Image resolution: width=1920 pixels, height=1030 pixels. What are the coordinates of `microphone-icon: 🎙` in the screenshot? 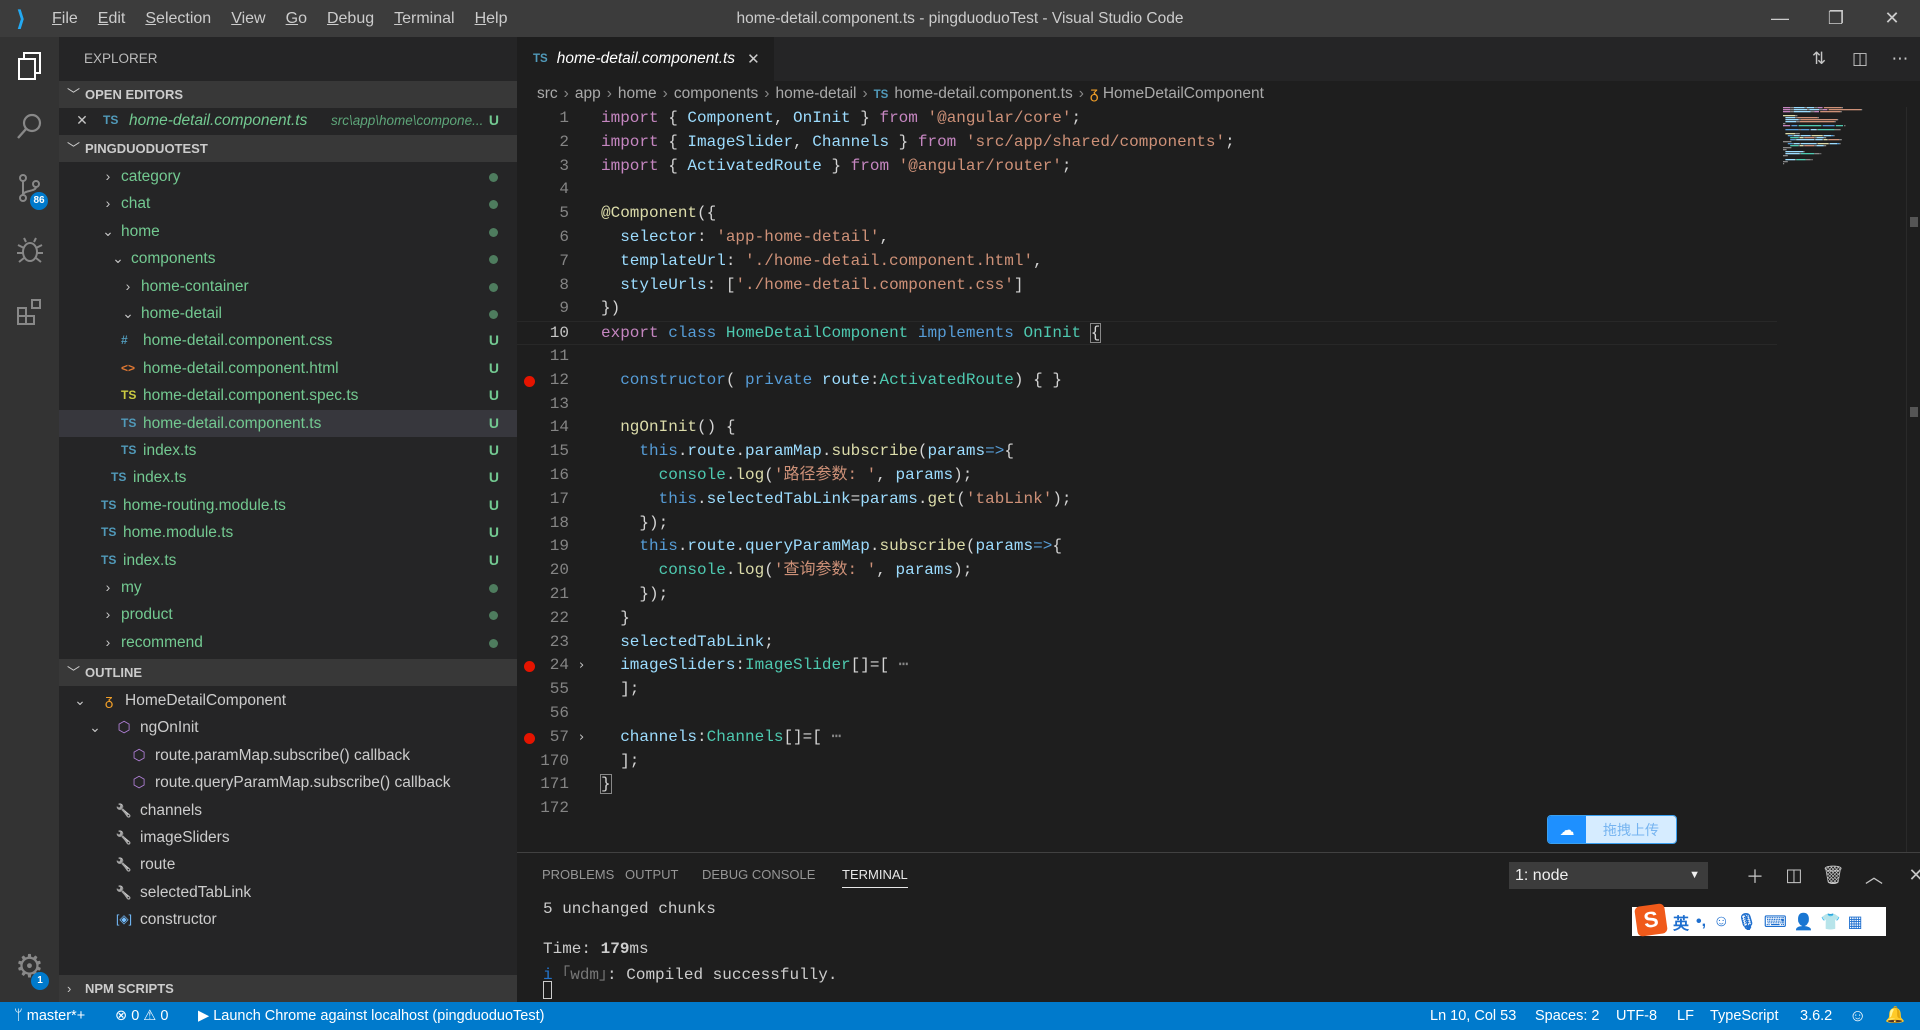 It's located at (1746, 922).